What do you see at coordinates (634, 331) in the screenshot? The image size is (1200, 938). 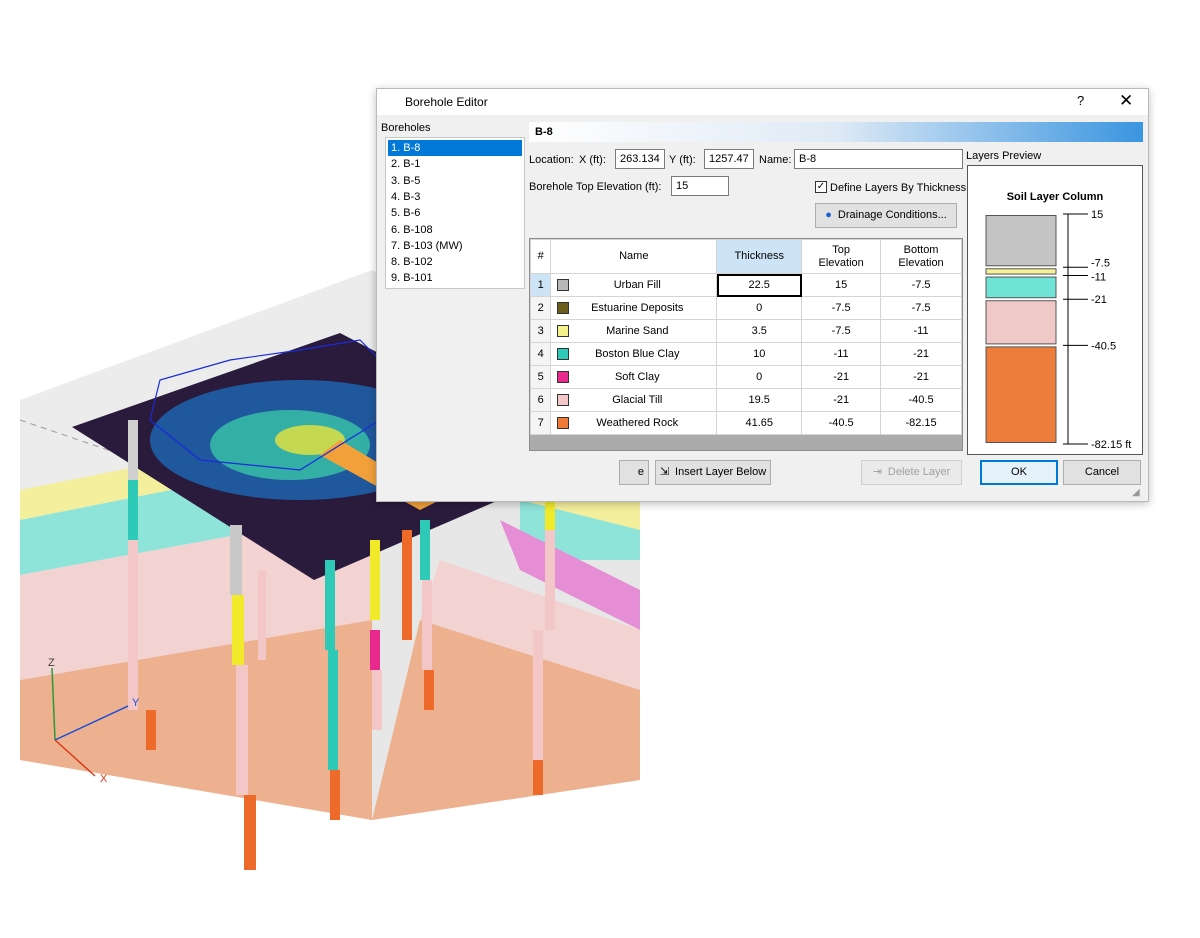 I see `layer-name-cell: Marine Sand` at bounding box center [634, 331].